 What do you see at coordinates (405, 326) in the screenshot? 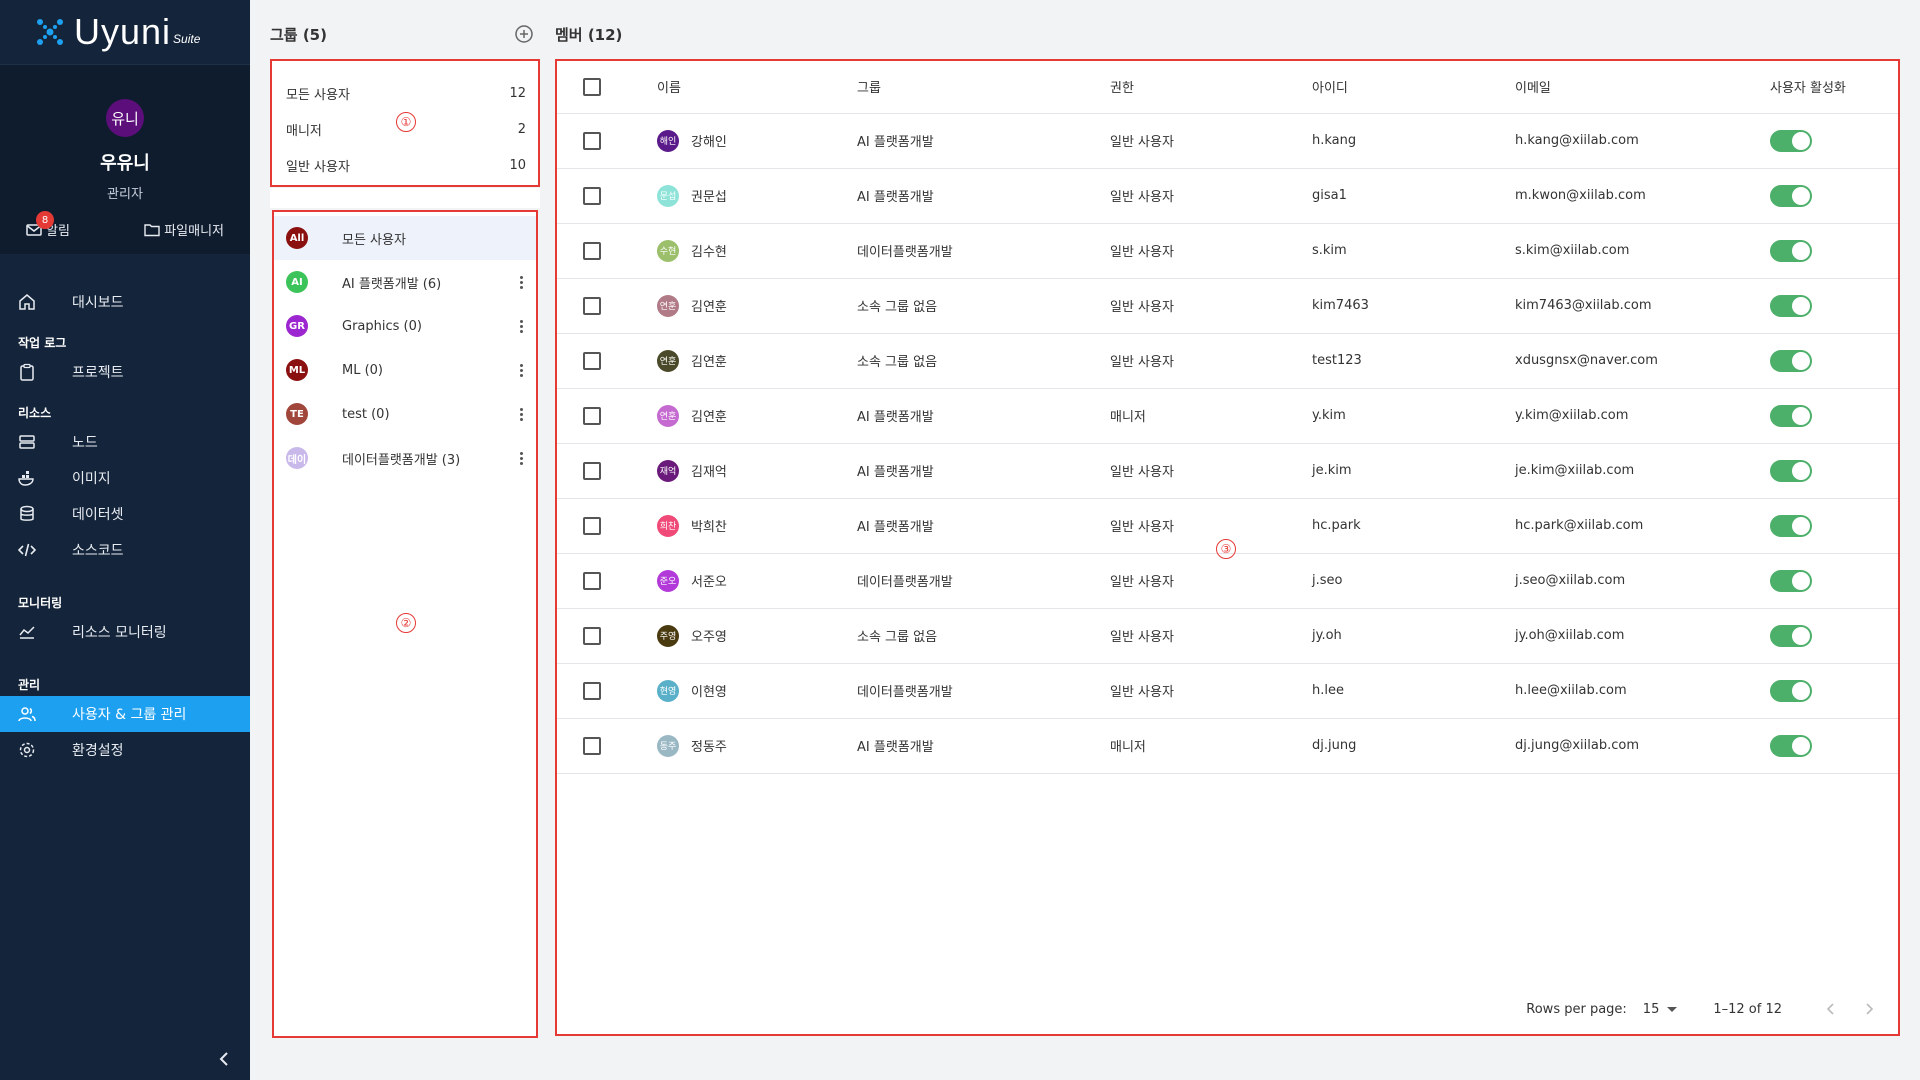
I see `group-item-graphics: GR Graphics (0)` at bounding box center [405, 326].